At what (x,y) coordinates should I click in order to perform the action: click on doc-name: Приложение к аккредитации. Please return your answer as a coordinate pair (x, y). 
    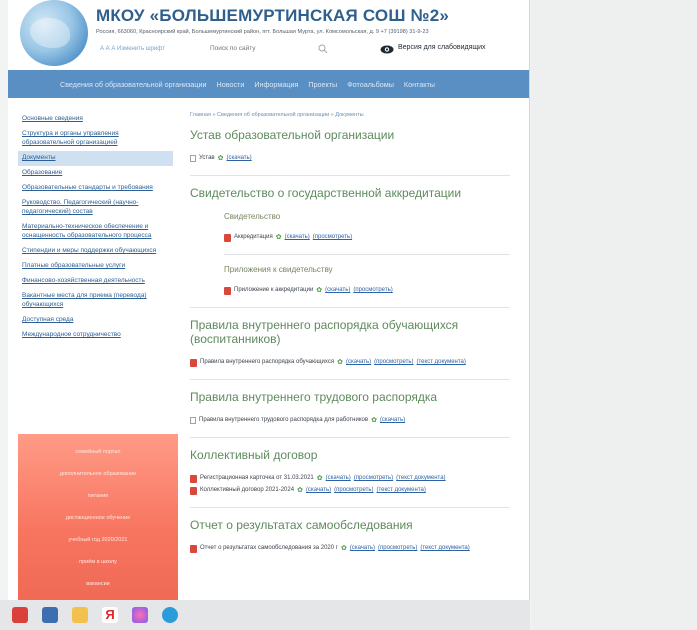
    Looking at the image, I should click on (274, 290).